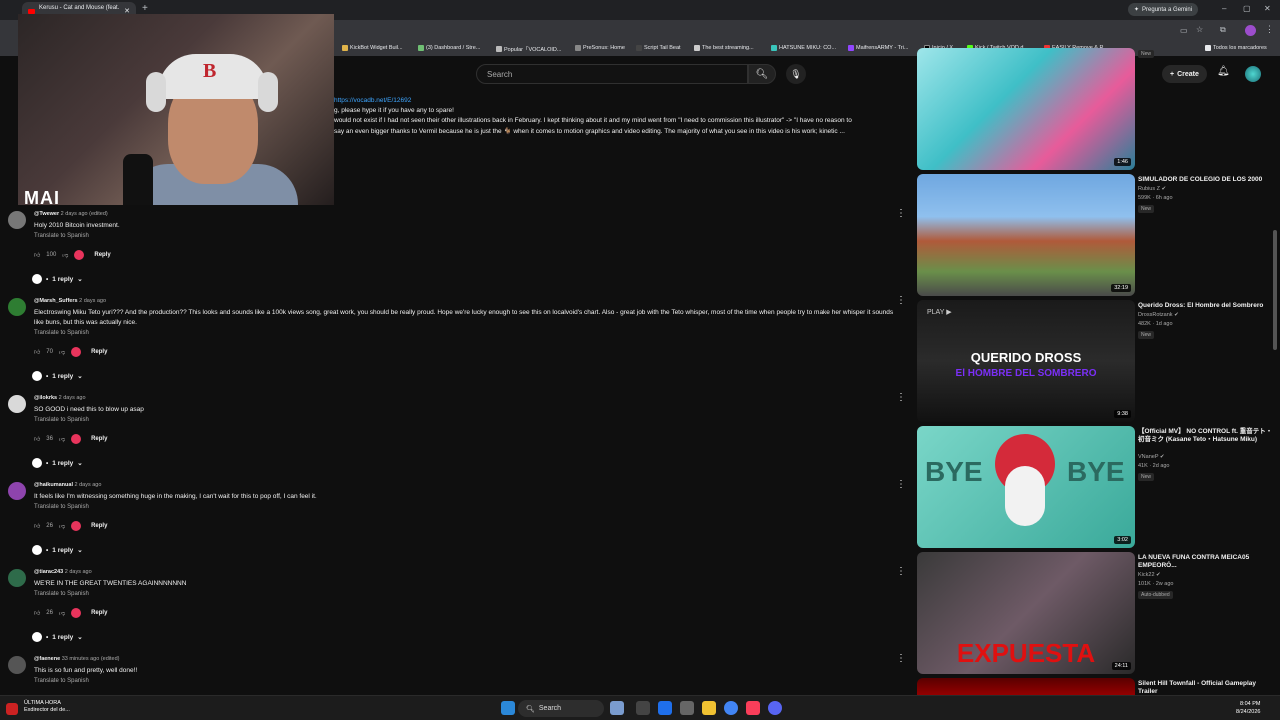  I want to click on music-icon, so click(753, 708).